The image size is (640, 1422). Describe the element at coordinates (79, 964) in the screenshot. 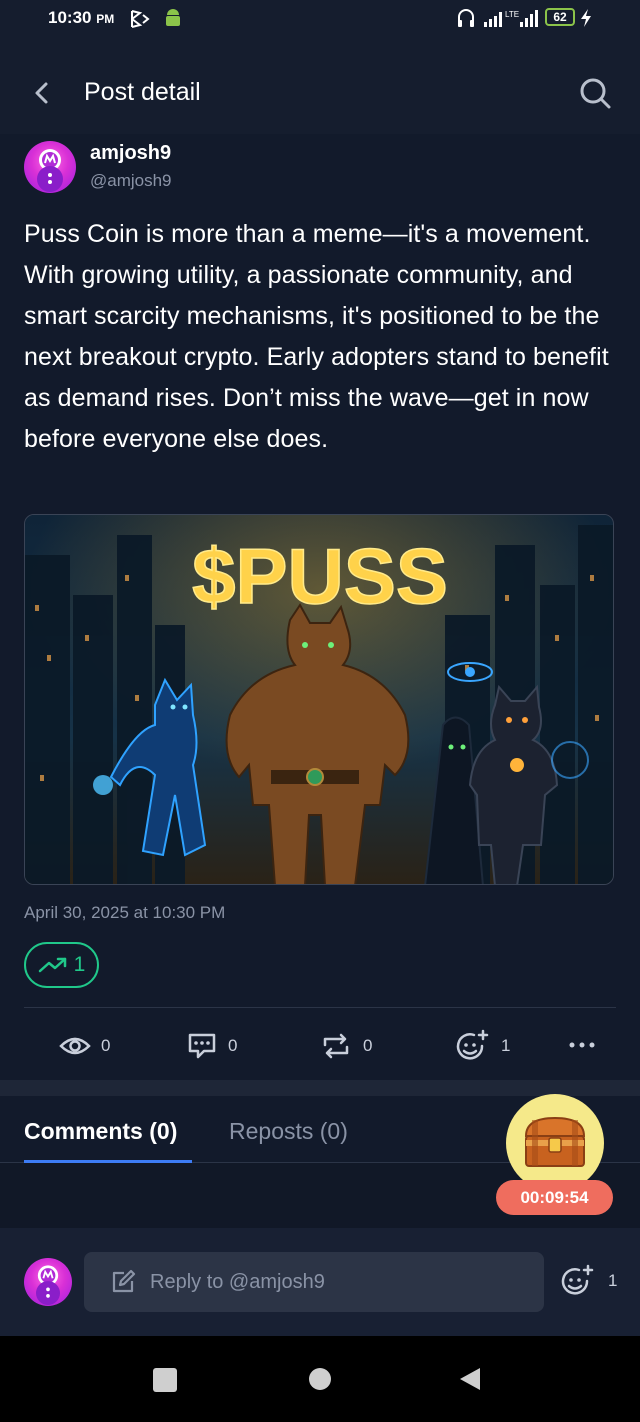

I see `trend-count: 1` at that location.